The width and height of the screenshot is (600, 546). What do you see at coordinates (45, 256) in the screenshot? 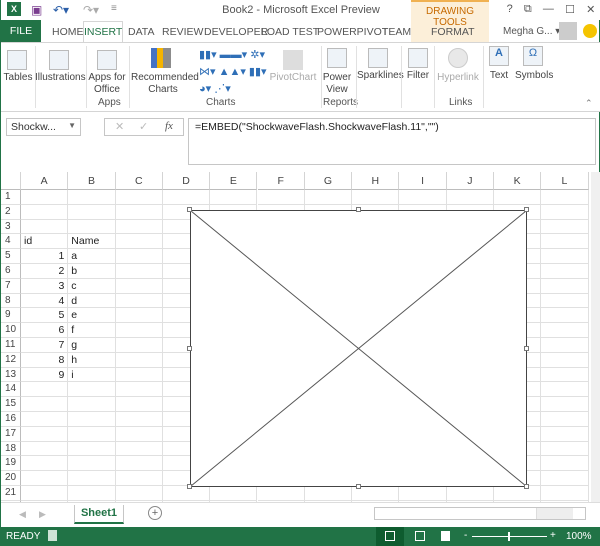
I see `cell-A5: 1` at bounding box center [45, 256].